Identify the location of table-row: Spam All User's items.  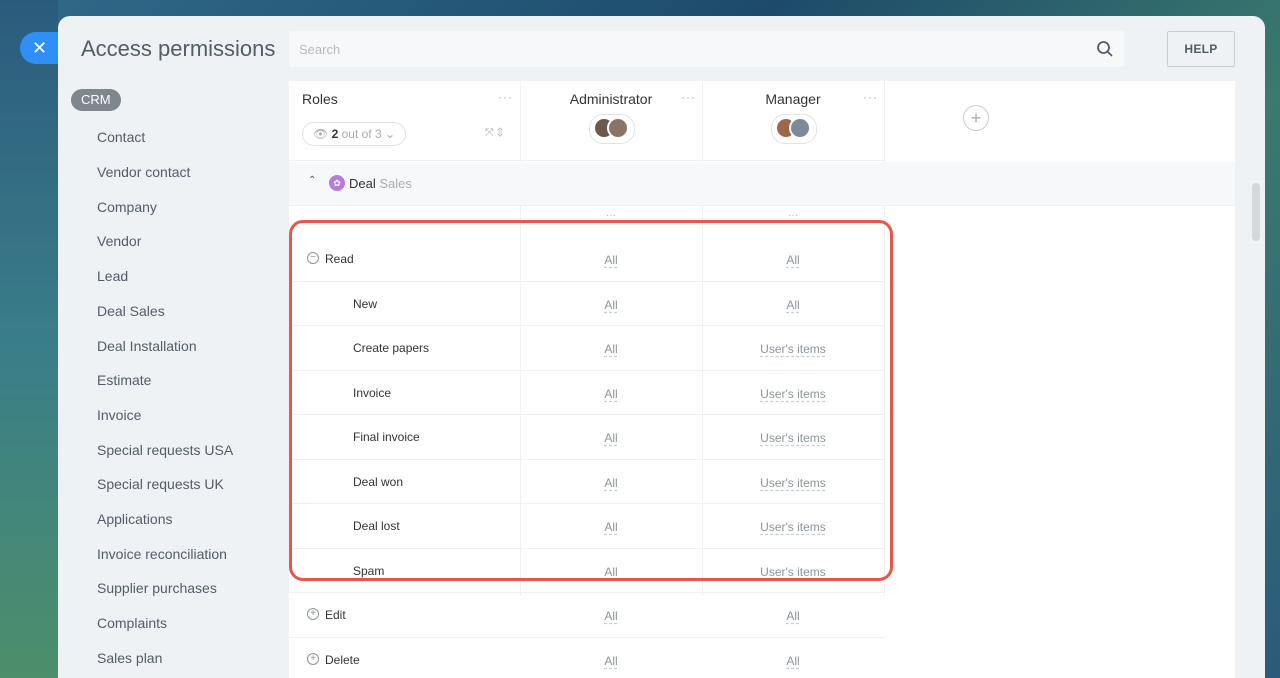
(587, 571).